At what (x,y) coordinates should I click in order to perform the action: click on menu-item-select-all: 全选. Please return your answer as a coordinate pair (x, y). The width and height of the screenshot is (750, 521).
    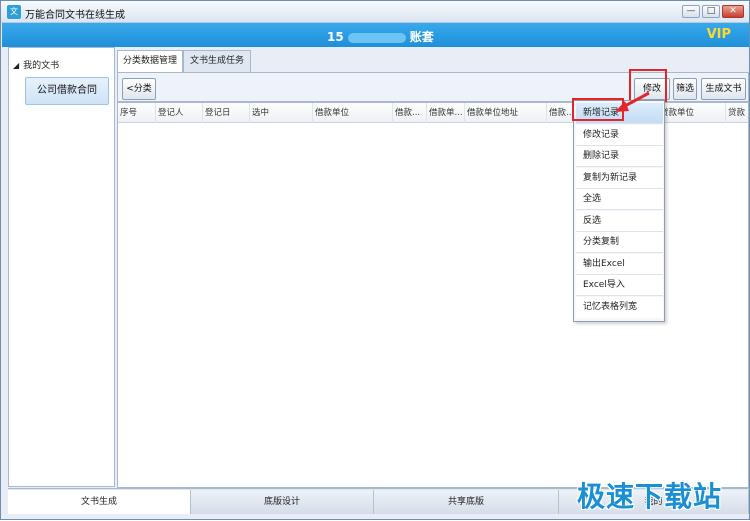
    Looking at the image, I should click on (619, 199).